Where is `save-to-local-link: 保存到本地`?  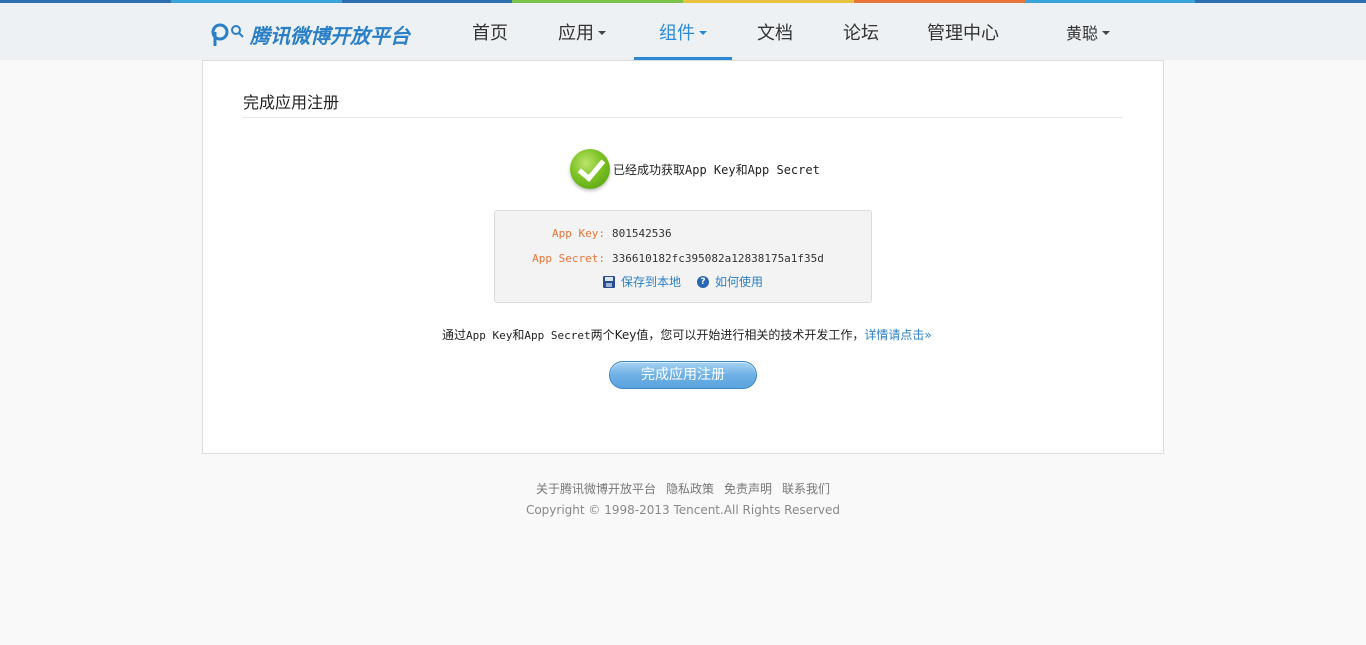
save-to-local-link: 保存到本地 is located at coordinates (642, 281).